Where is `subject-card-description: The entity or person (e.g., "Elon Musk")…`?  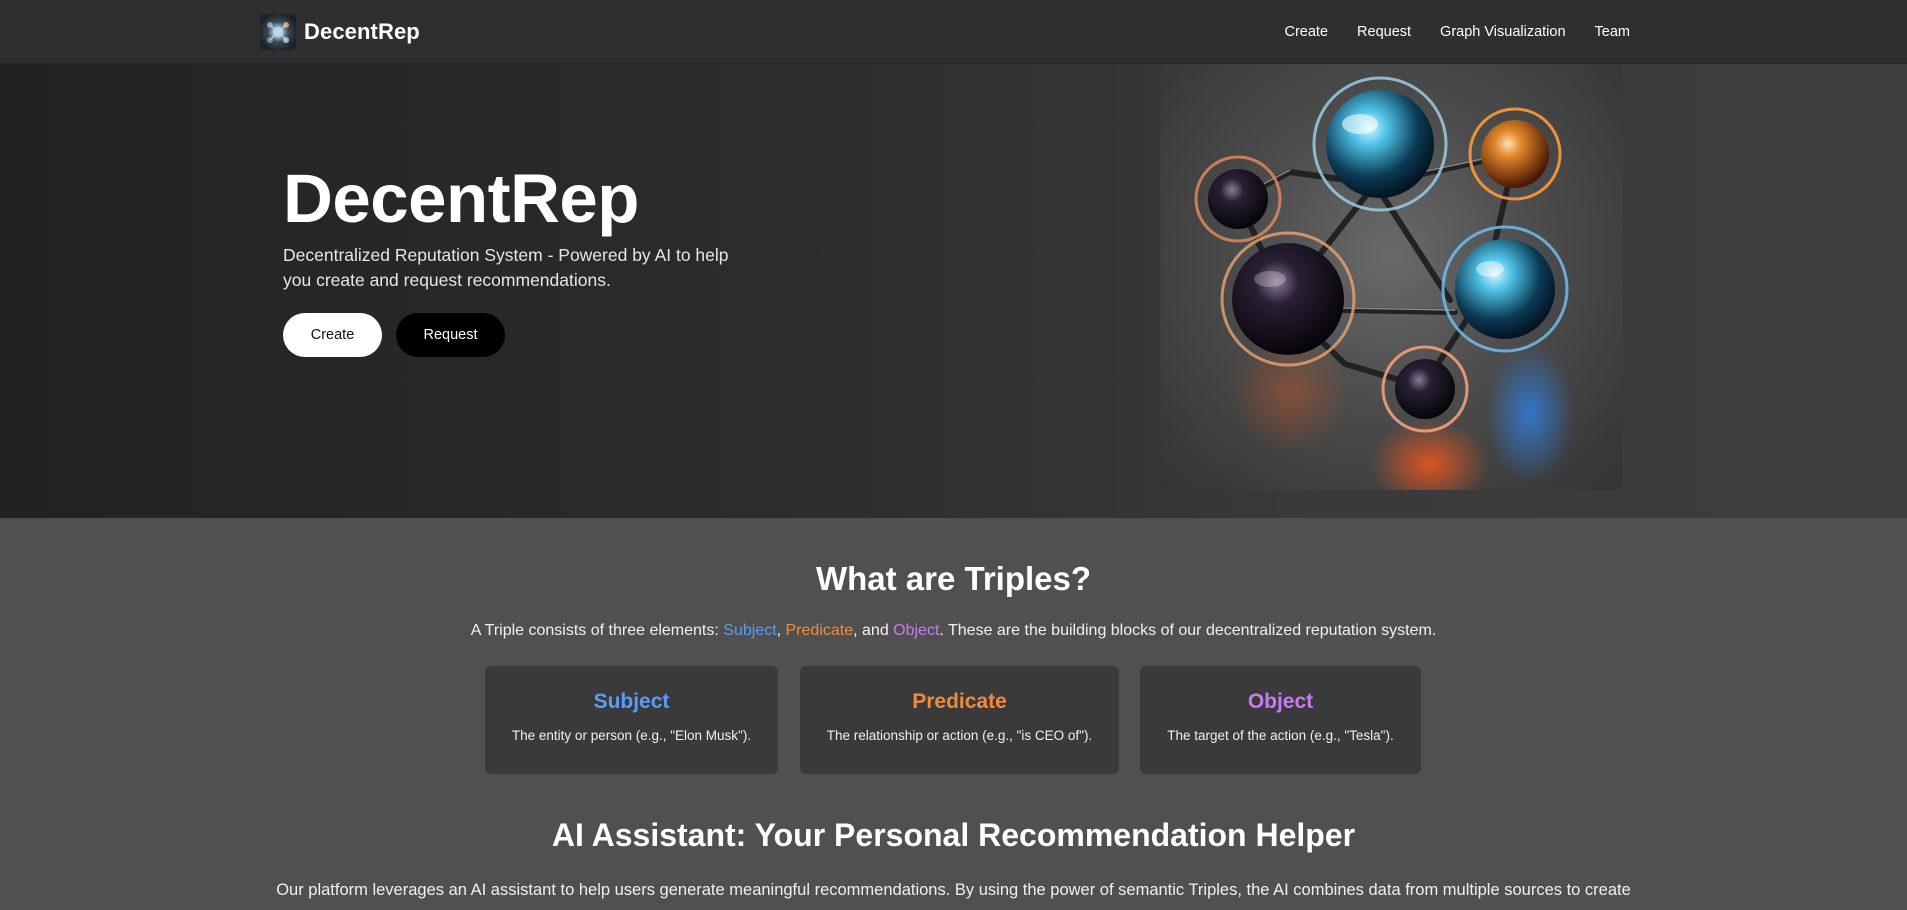 subject-card-description: The entity or person (e.g., "Elon Musk")… is located at coordinates (631, 735).